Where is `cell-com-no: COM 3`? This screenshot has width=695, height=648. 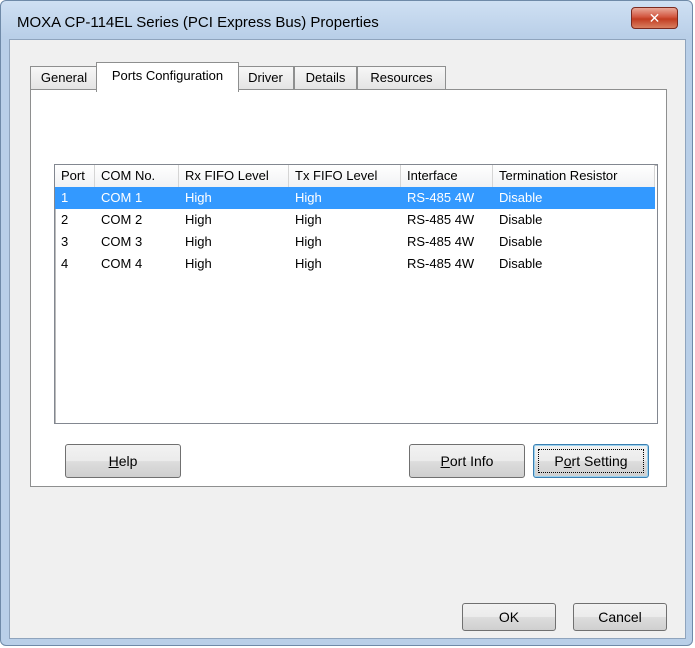
cell-com-no: COM 3 is located at coordinates (122, 241).